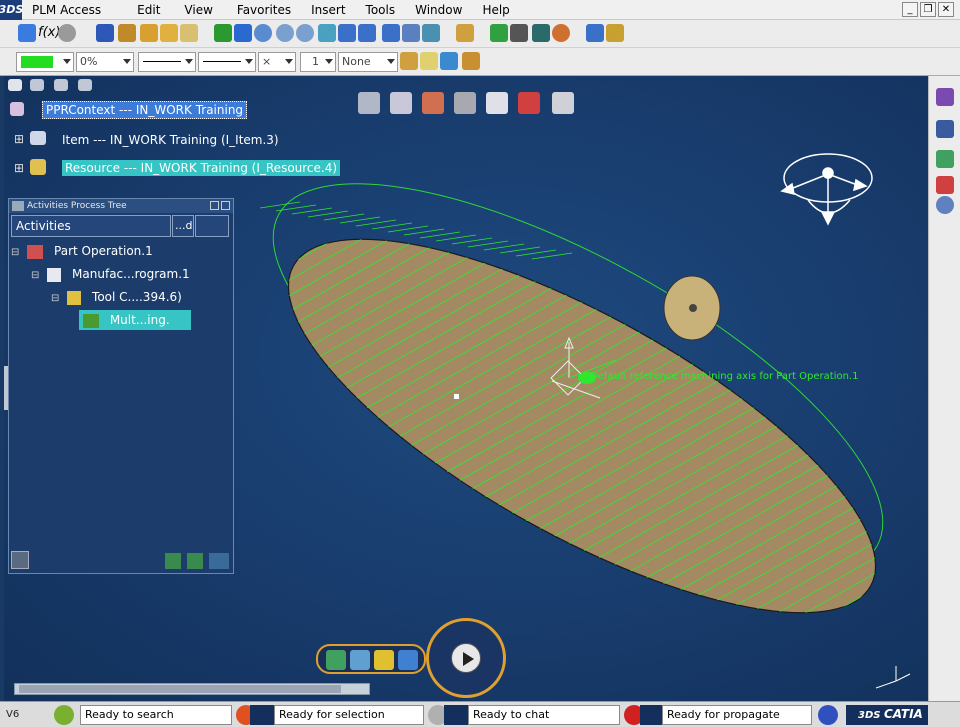 This screenshot has height=727, width=960. What do you see at coordinates (195, 561) in the screenshot?
I see `panel-tool-2-icon` at bounding box center [195, 561].